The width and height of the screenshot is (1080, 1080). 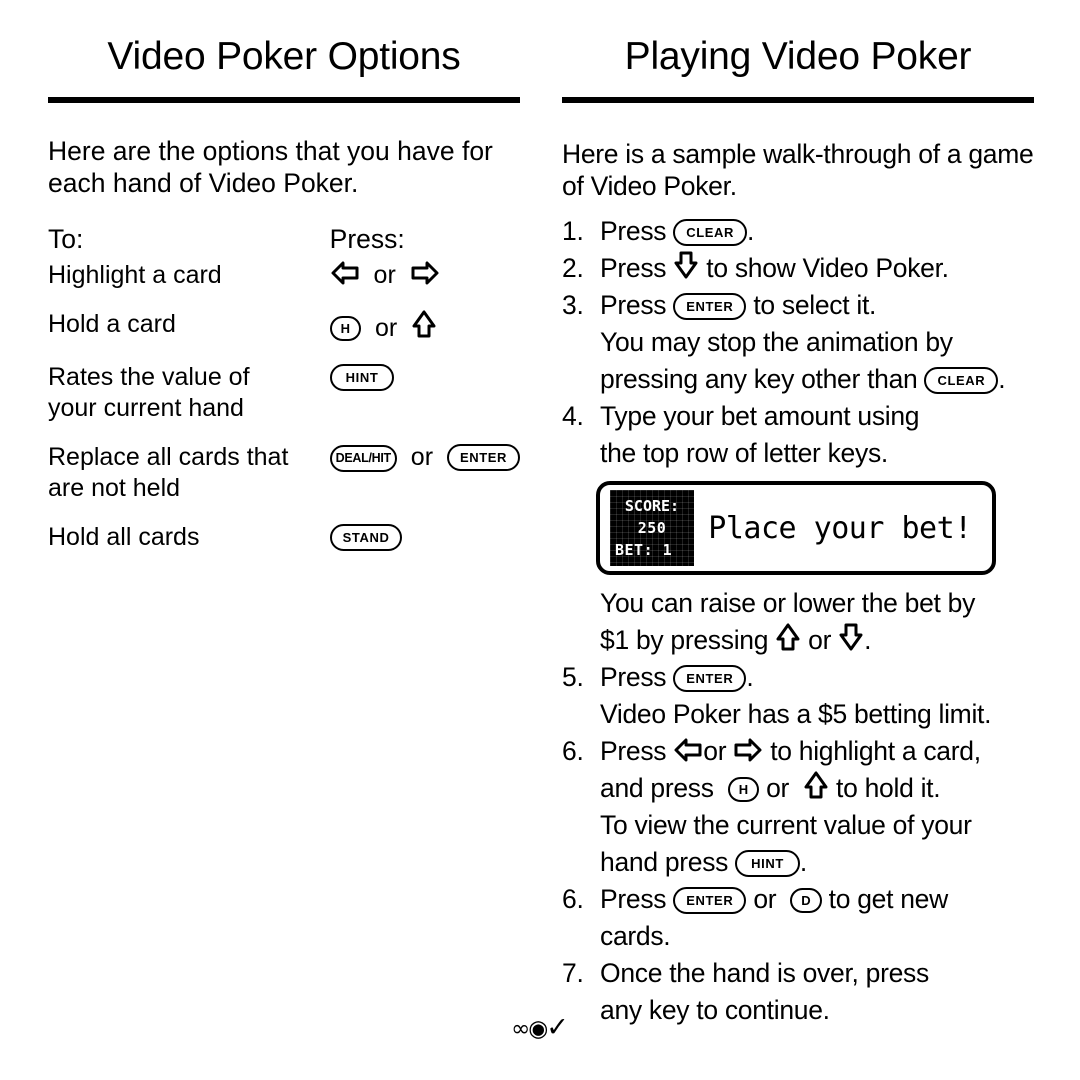 What do you see at coordinates (827, 268) in the screenshot?
I see `step-2-post: to show Video Poker.` at bounding box center [827, 268].